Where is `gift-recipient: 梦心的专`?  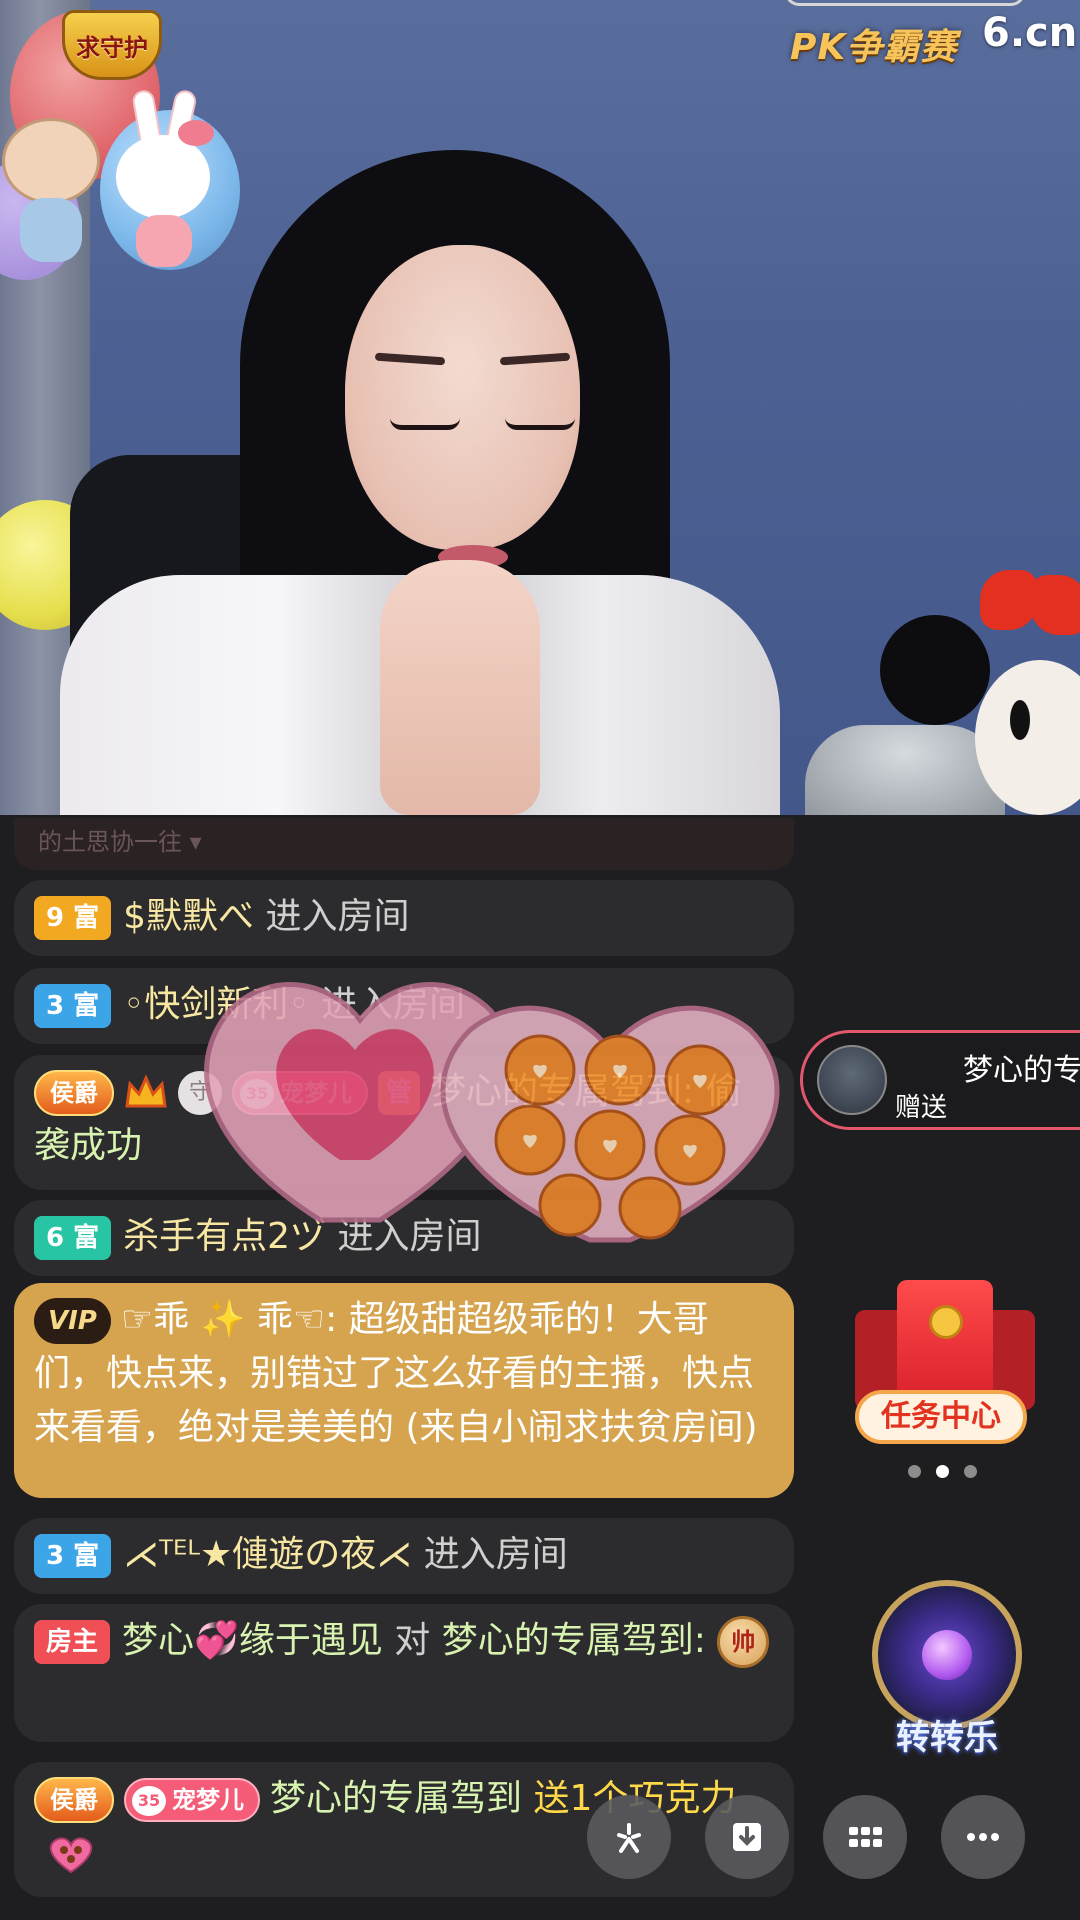
gift-recipient: 梦心的专 is located at coordinates (1021, 1070).